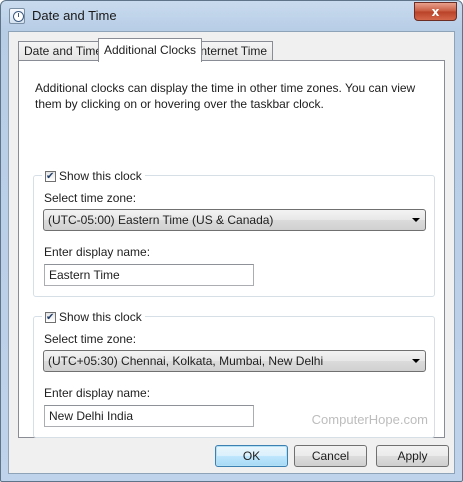 This screenshot has height=482, width=463. I want to click on timezone-value: (UTC-05:00) Eastern Time (US & Canada), so click(161, 220).